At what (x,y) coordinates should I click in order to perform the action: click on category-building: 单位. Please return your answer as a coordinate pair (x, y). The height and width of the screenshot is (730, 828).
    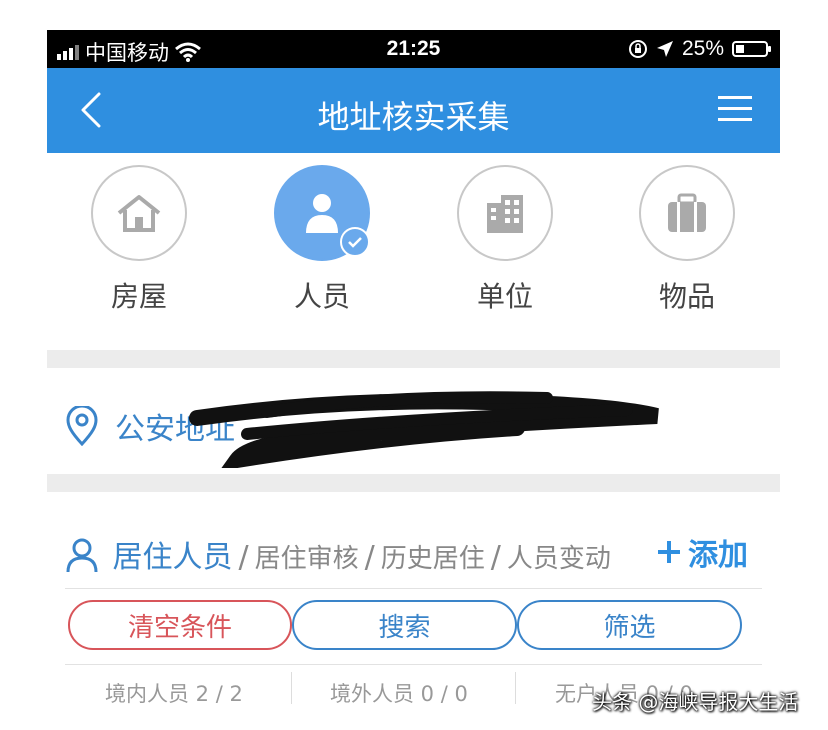
    Looking at the image, I should click on (505, 240).